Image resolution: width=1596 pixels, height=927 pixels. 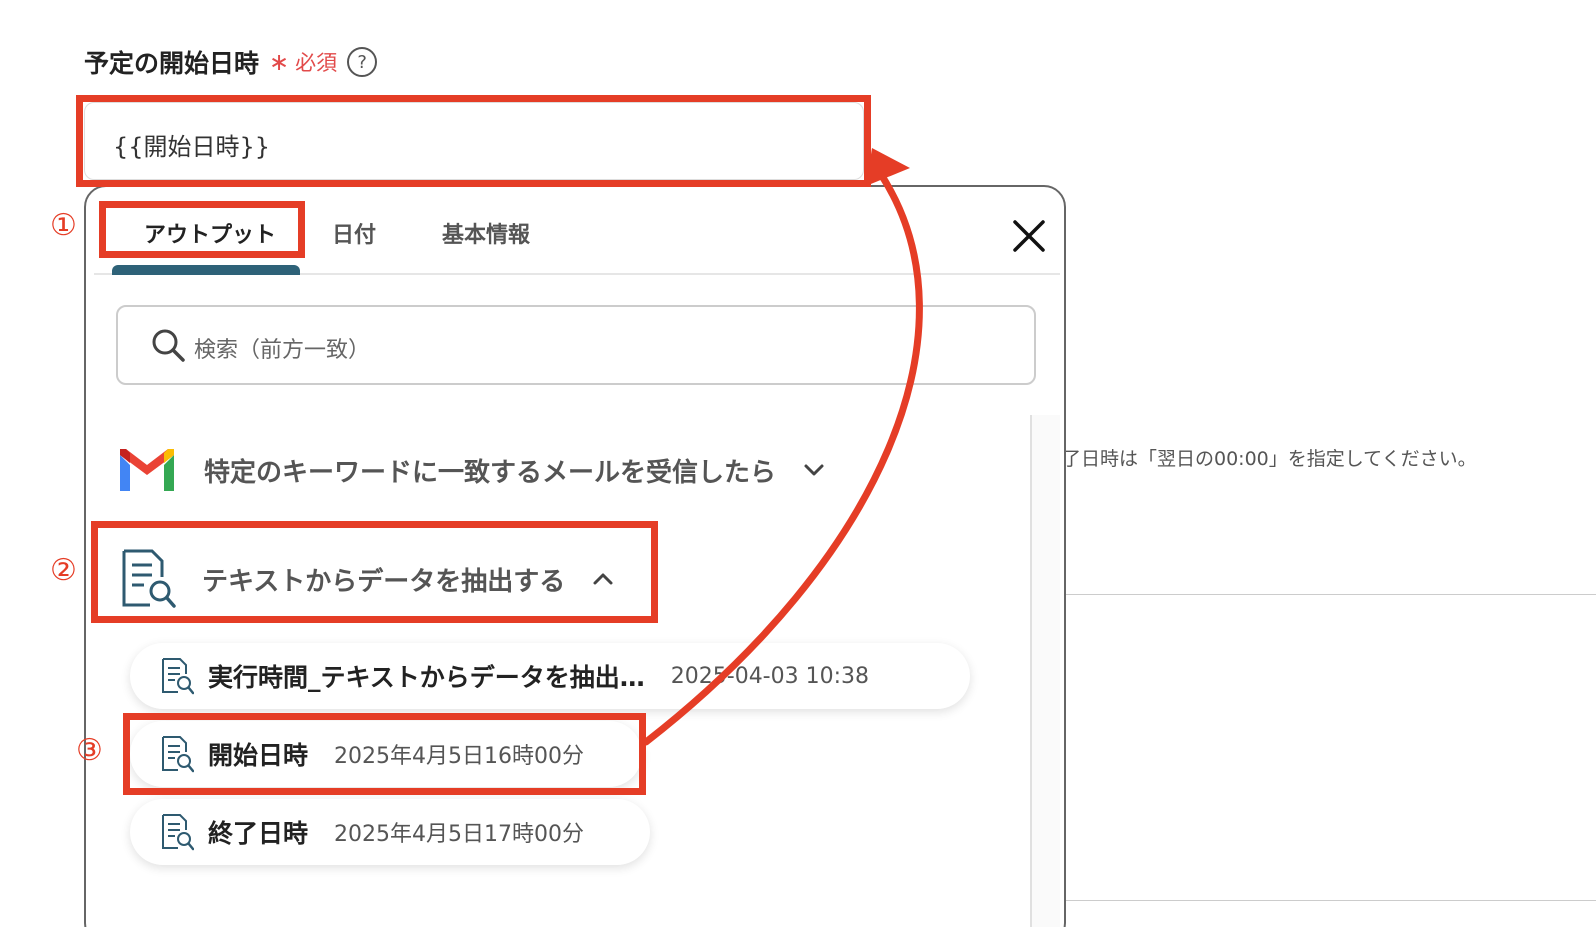 What do you see at coordinates (63, 570) in the screenshot?
I see `step-2-marker: ②` at bounding box center [63, 570].